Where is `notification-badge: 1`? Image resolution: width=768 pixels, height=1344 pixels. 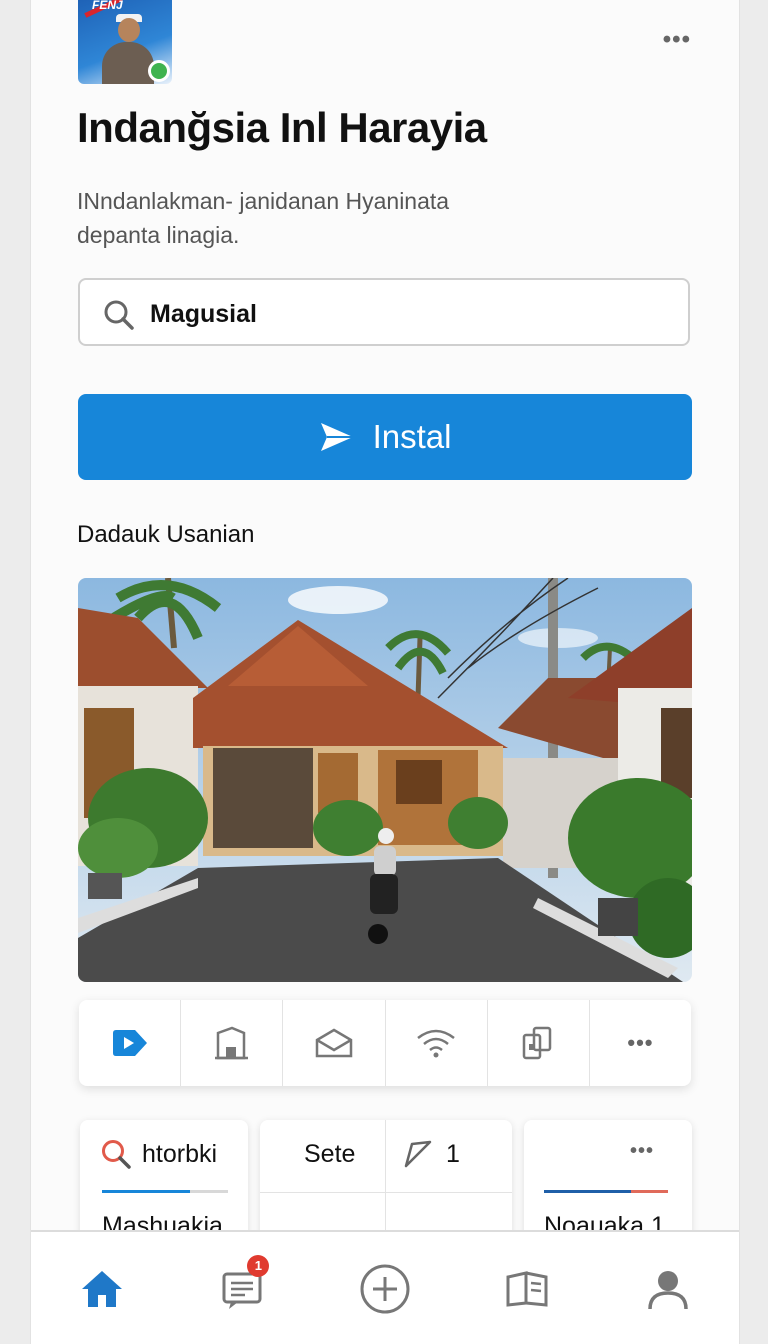 notification-badge: 1 is located at coordinates (258, 1266).